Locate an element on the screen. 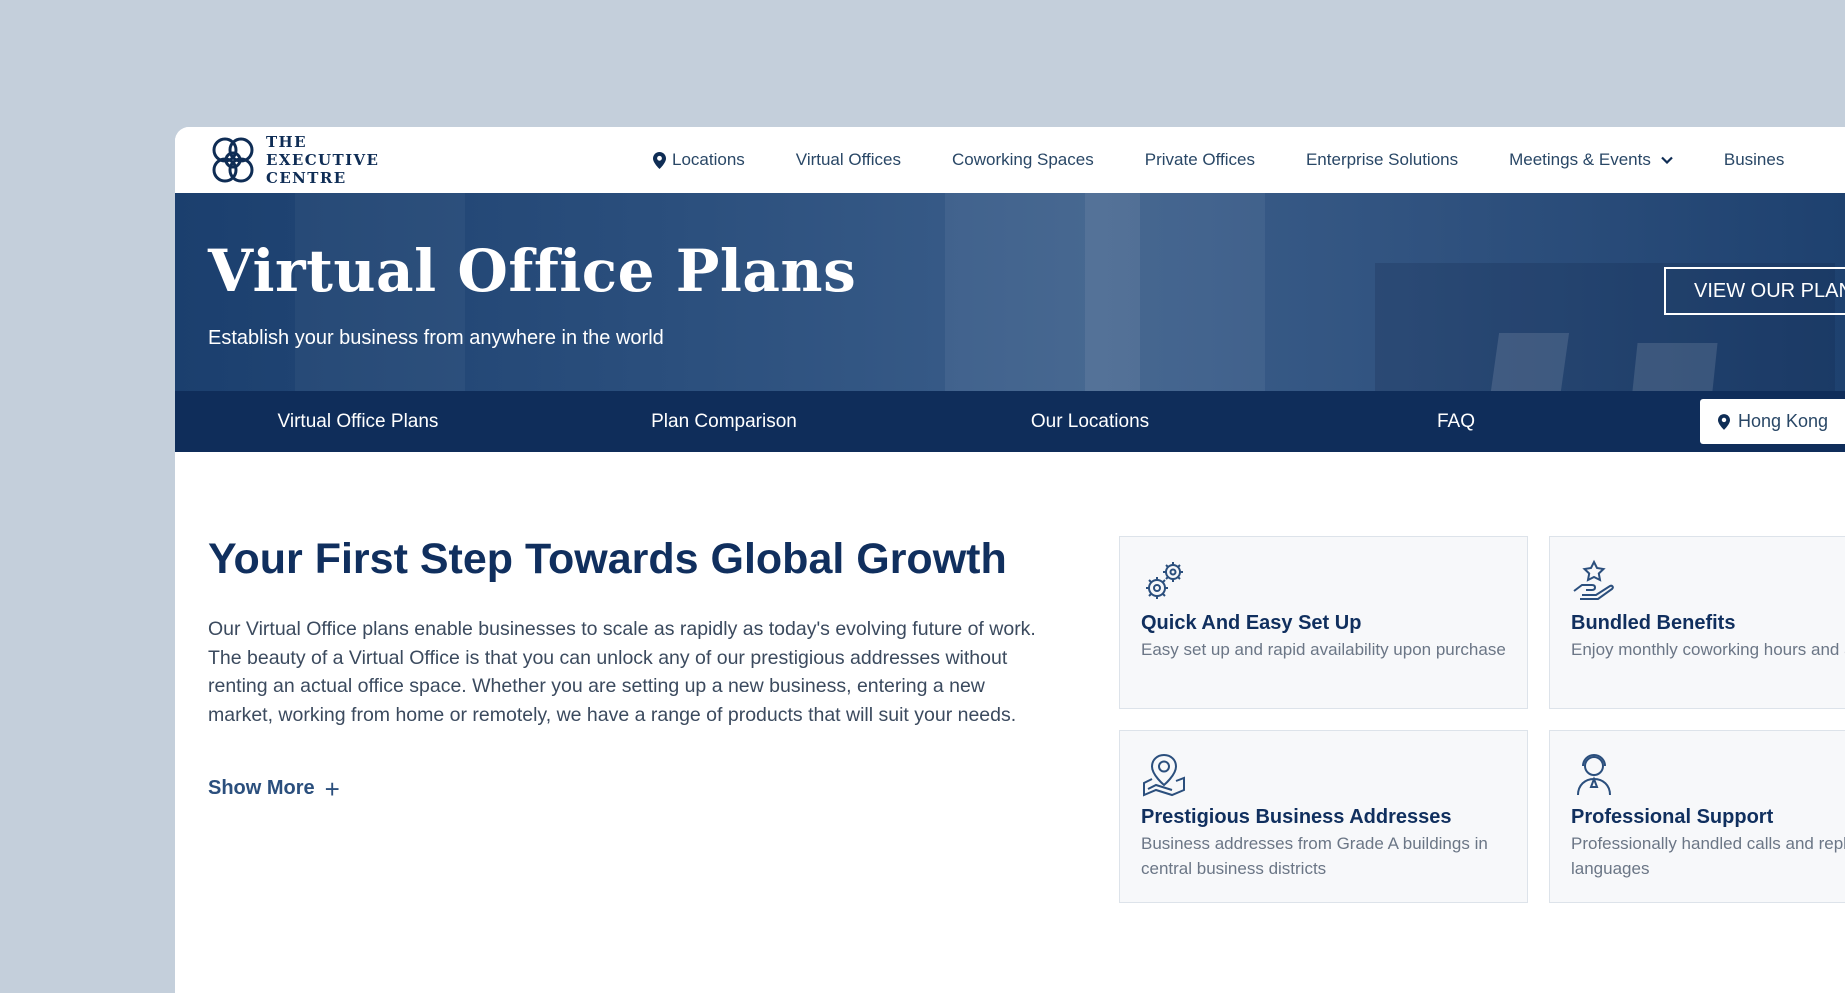  logo-line-3: CENTRE is located at coordinates (306, 178).